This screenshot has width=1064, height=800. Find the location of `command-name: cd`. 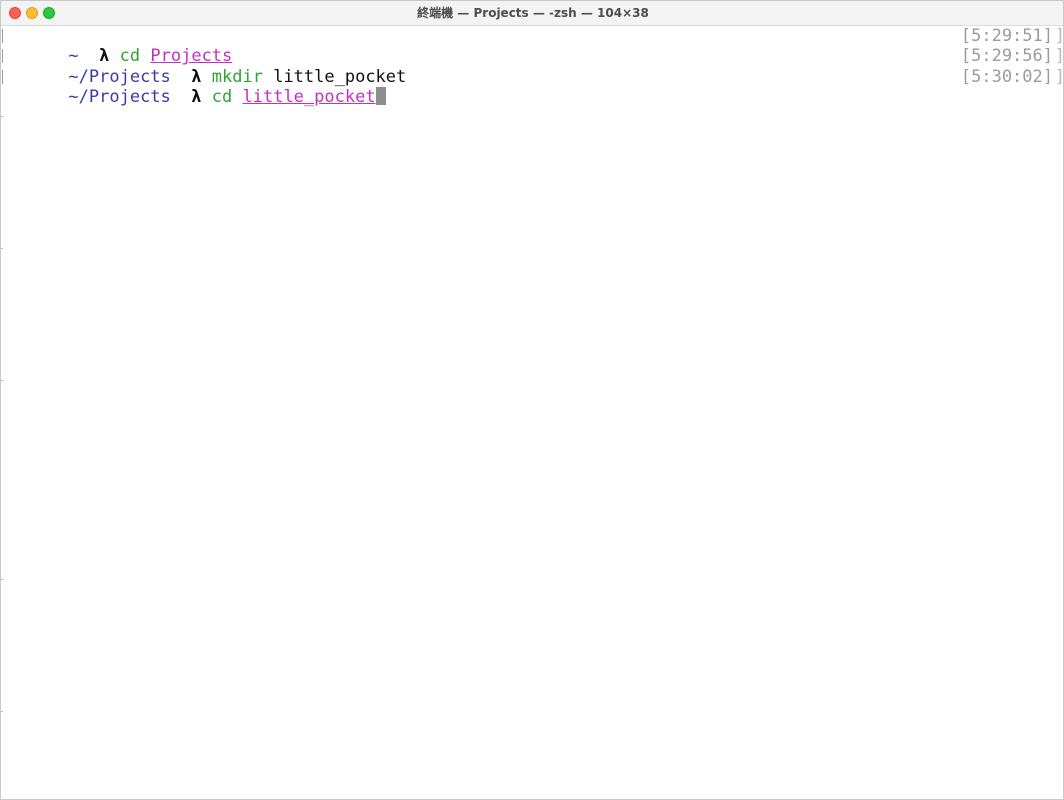

command-name: cd is located at coordinates (222, 96).